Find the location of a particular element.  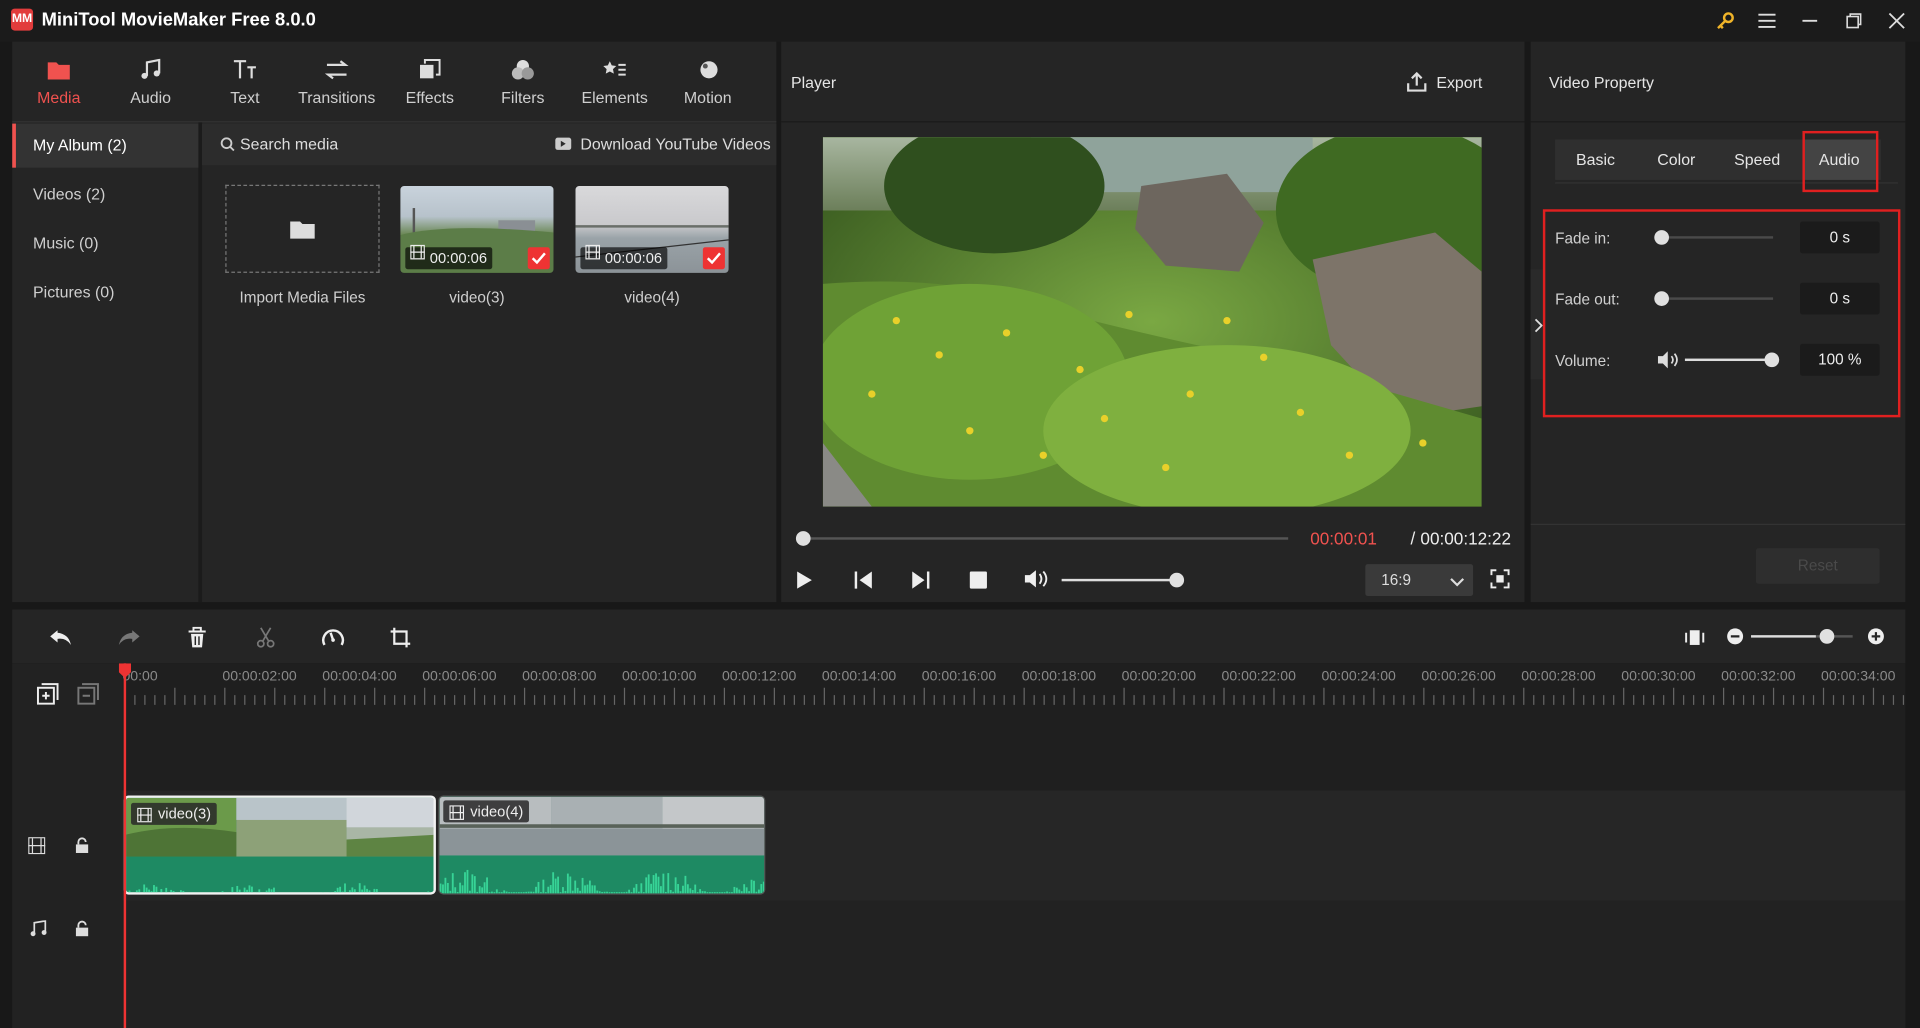

album-videos: Videos (2) is located at coordinates (105, 195).